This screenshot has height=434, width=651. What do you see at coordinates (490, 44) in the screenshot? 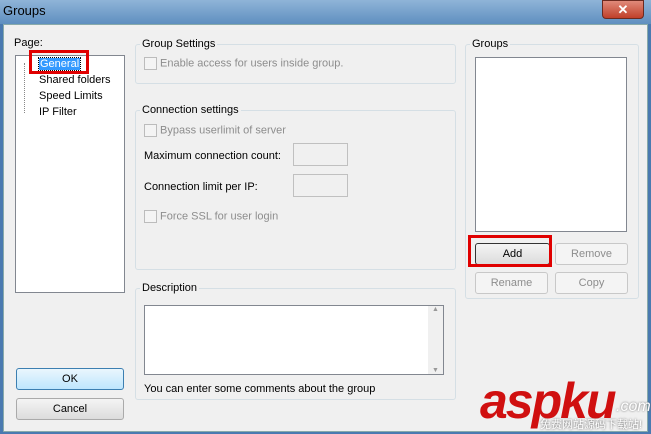
I see `groups-title: Groups` at bounding box center [490, 44].